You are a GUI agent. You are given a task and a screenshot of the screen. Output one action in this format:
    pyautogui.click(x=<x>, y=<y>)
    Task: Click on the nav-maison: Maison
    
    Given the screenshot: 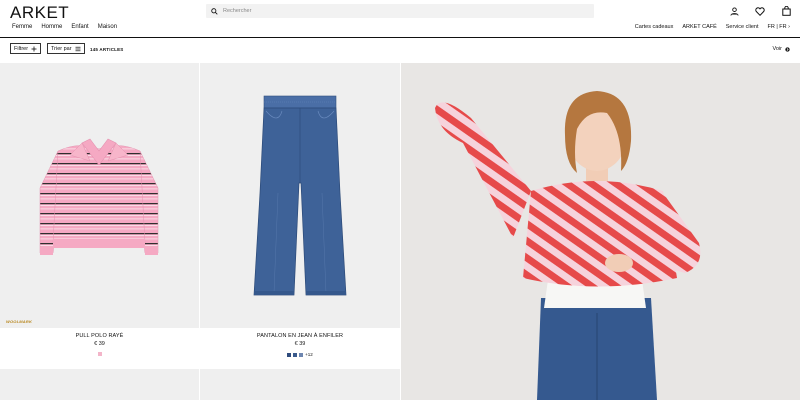 What is the action you would take?
    pyautogui.click(x=107, y=27)
    